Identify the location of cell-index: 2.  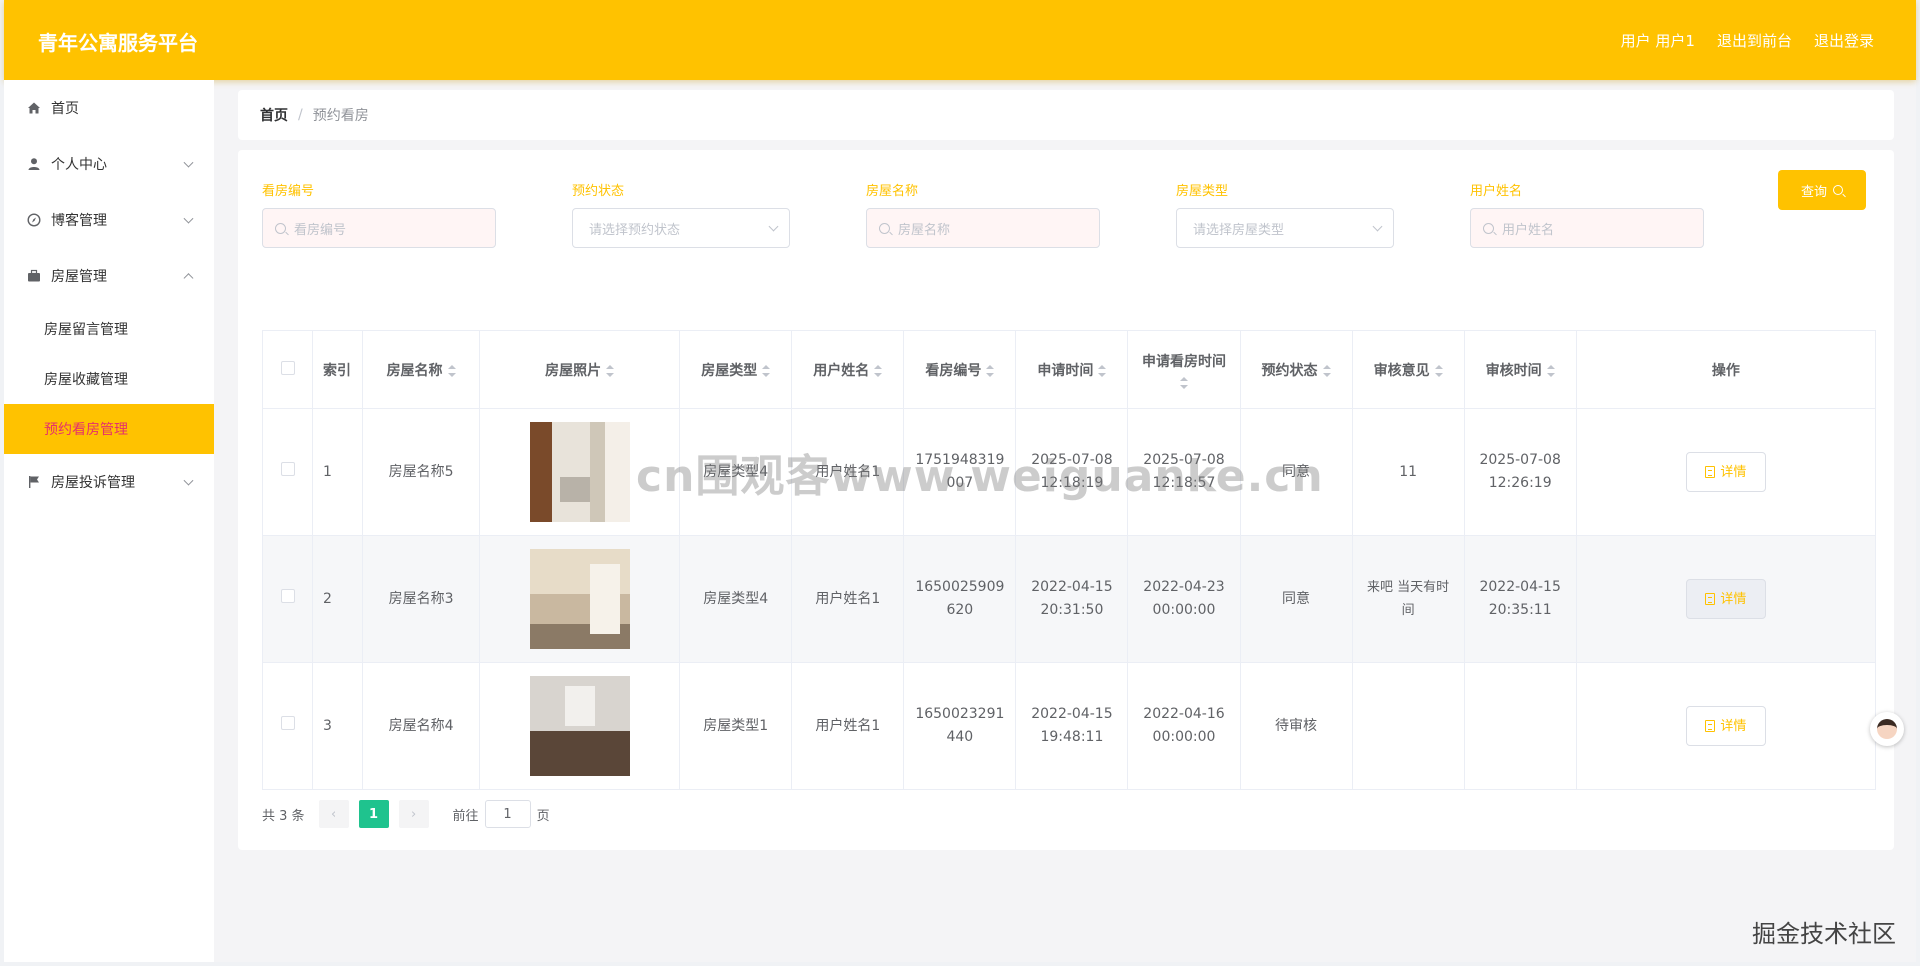
(338, 599).